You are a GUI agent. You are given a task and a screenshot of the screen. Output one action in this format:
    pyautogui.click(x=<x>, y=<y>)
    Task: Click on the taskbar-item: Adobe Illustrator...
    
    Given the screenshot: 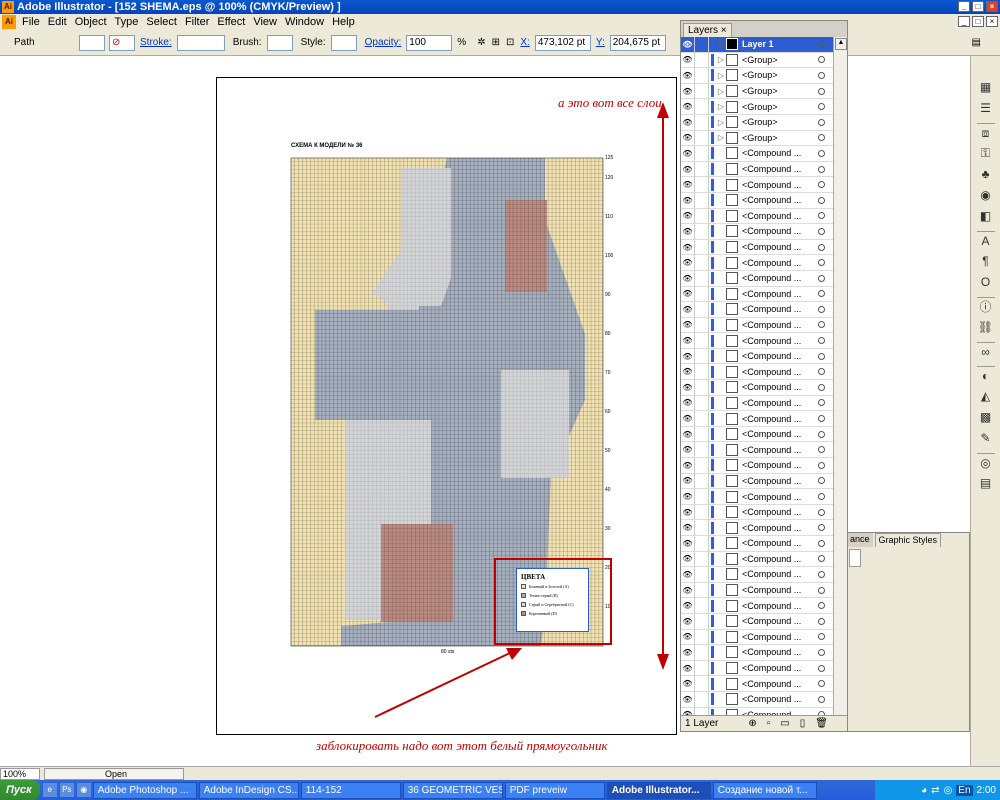 What is the action you would take?
    pyautogui.click(x=658, y=790)
    